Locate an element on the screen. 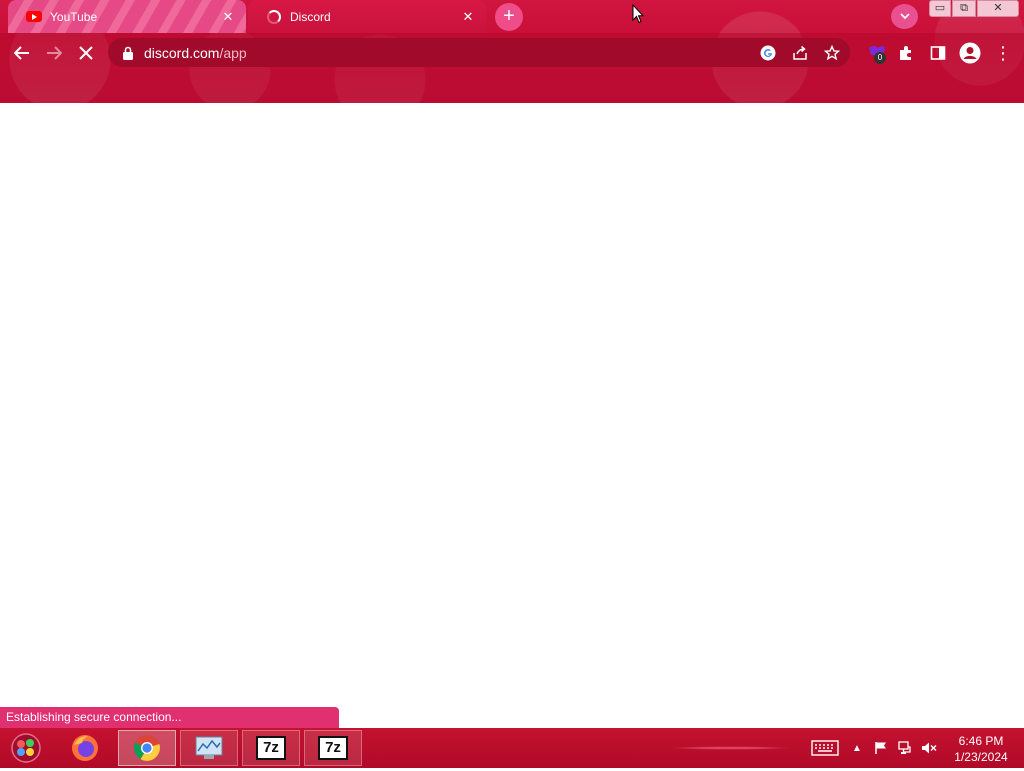 The height and width of the screenshot is (771, 1024). tab-search-button is located at coordinates (904, 16).